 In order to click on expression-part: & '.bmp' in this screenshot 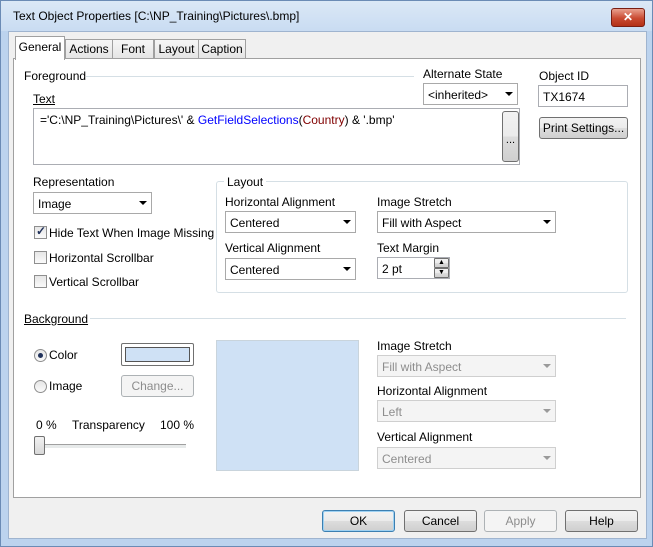, I will do `click(371, 120)`.